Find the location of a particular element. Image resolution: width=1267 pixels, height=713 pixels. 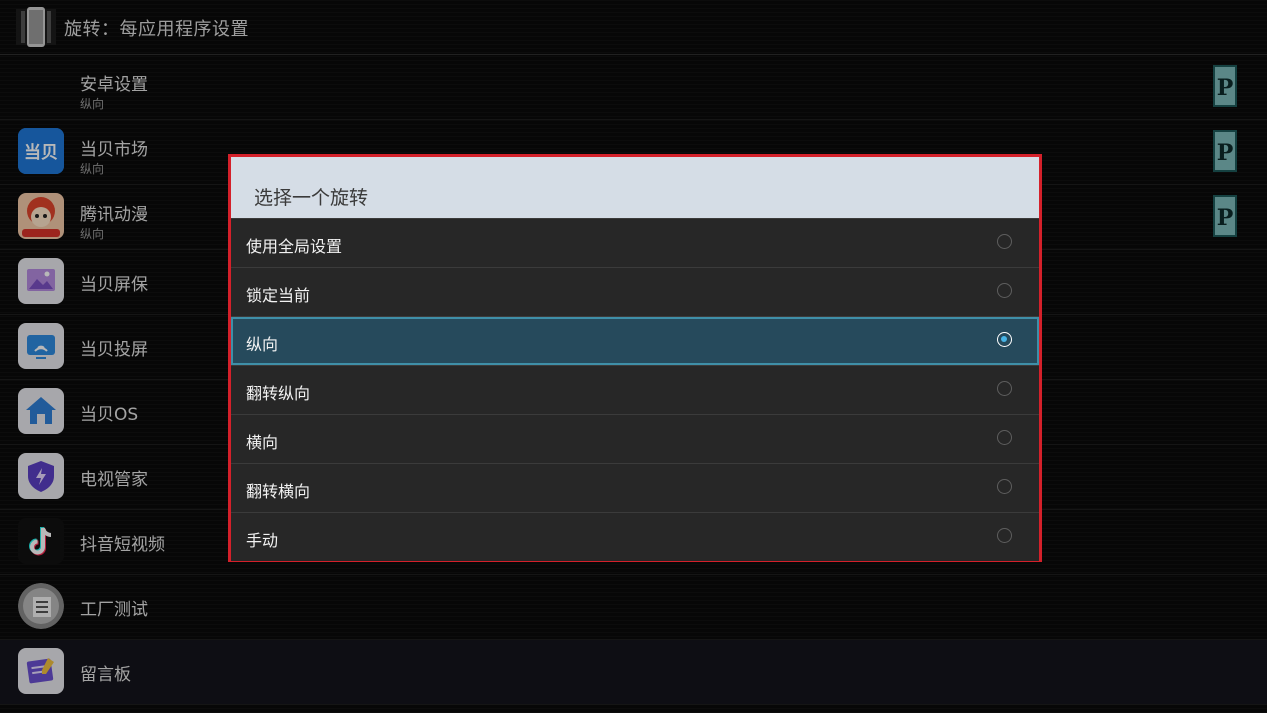

rotation-option-lock-current: 锁定当前 is located at coordinates (635, 291).